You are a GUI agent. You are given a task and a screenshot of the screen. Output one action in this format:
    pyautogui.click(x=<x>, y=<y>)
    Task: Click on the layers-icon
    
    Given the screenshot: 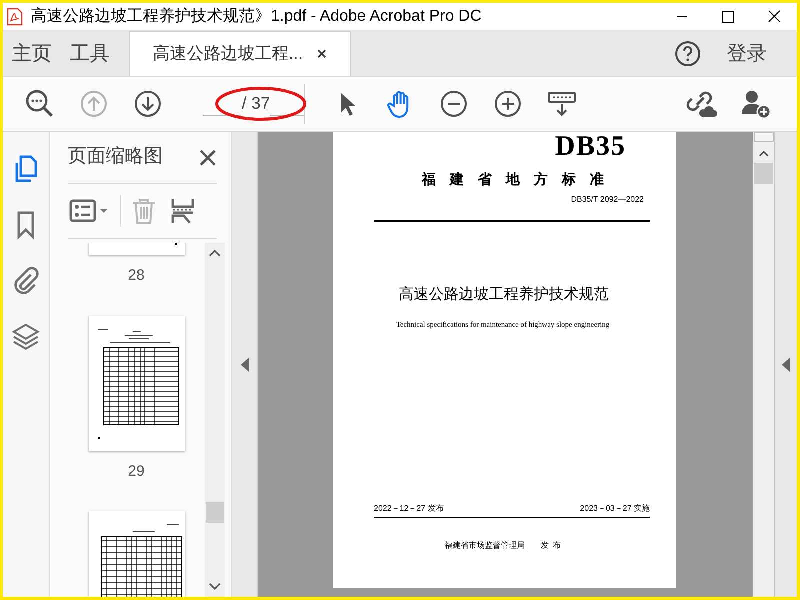 What is the action you would take?
    pyautogui.click(x=26, y=337)
    